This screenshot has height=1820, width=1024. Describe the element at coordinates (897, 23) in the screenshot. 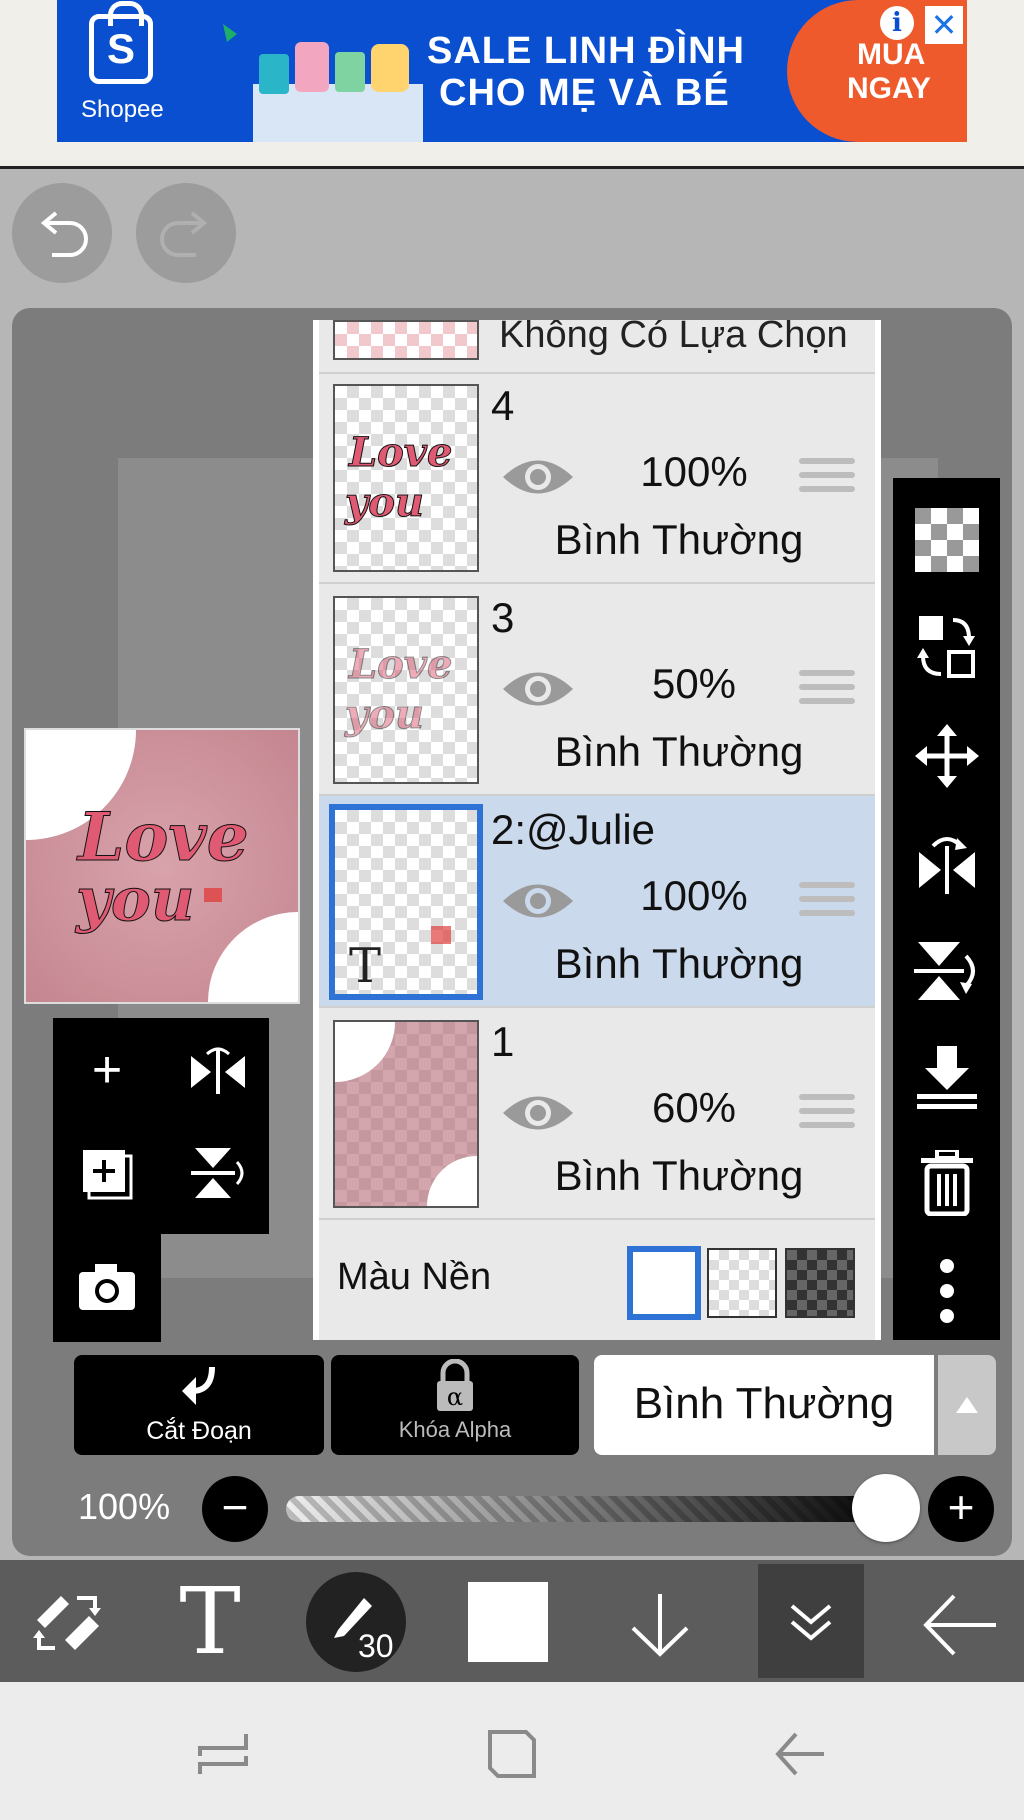

I see `ad-info-icon: i` at that location.